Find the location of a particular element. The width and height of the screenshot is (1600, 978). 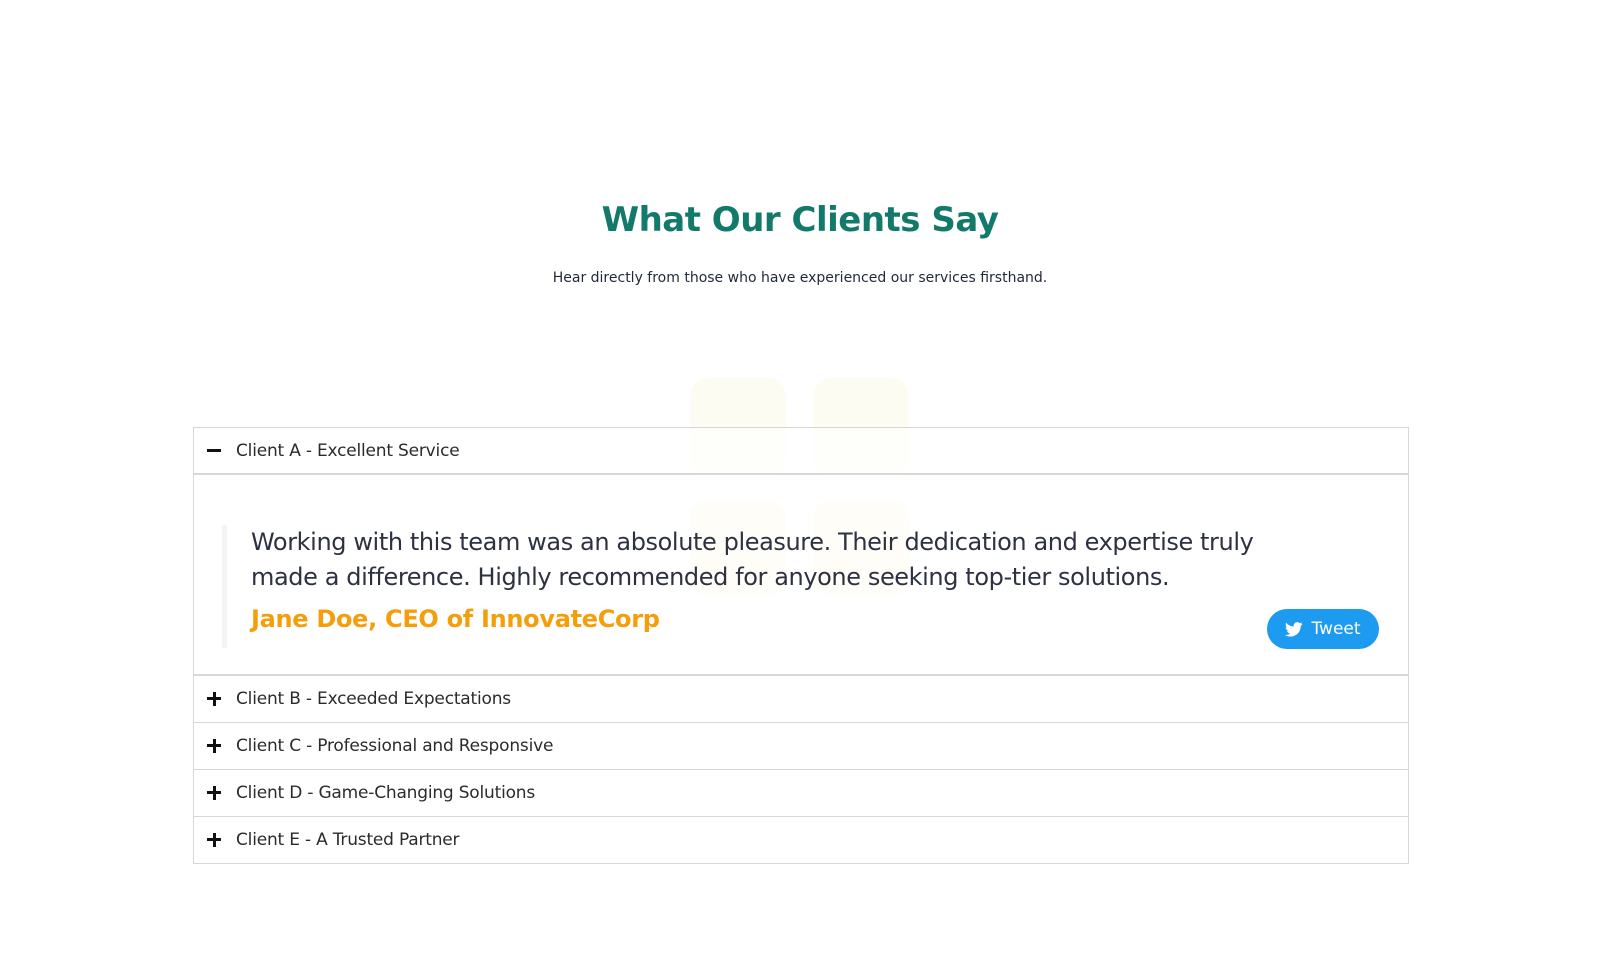

accordion-title: Client D - Game-Changing Solutions is located at coordinates (386, 793).